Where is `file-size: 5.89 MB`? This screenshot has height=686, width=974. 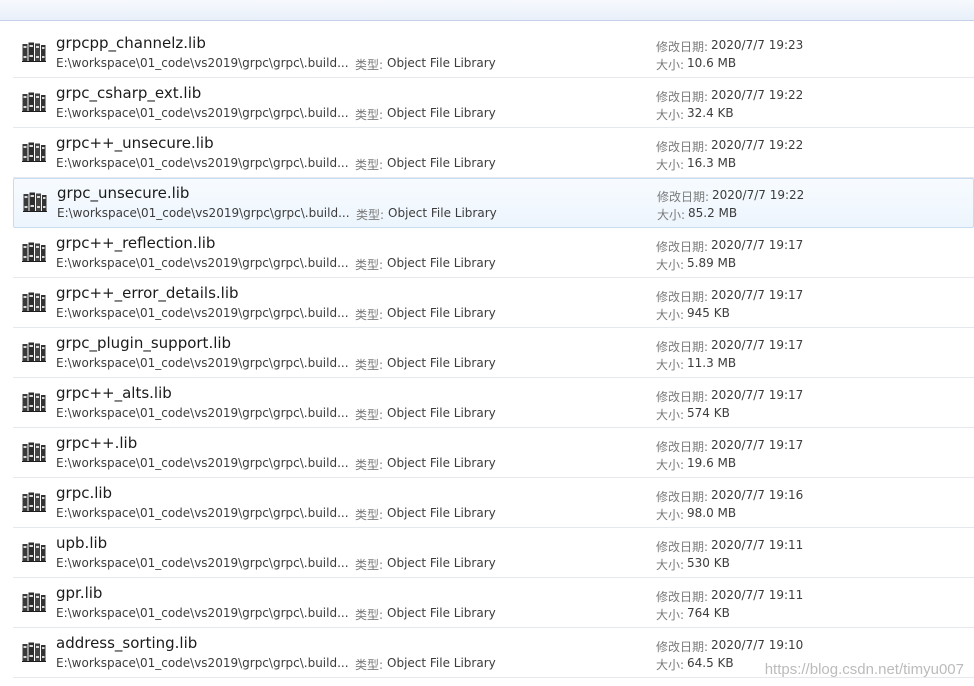
file-size: 5.89 MB is located at coordinates (712, 263).